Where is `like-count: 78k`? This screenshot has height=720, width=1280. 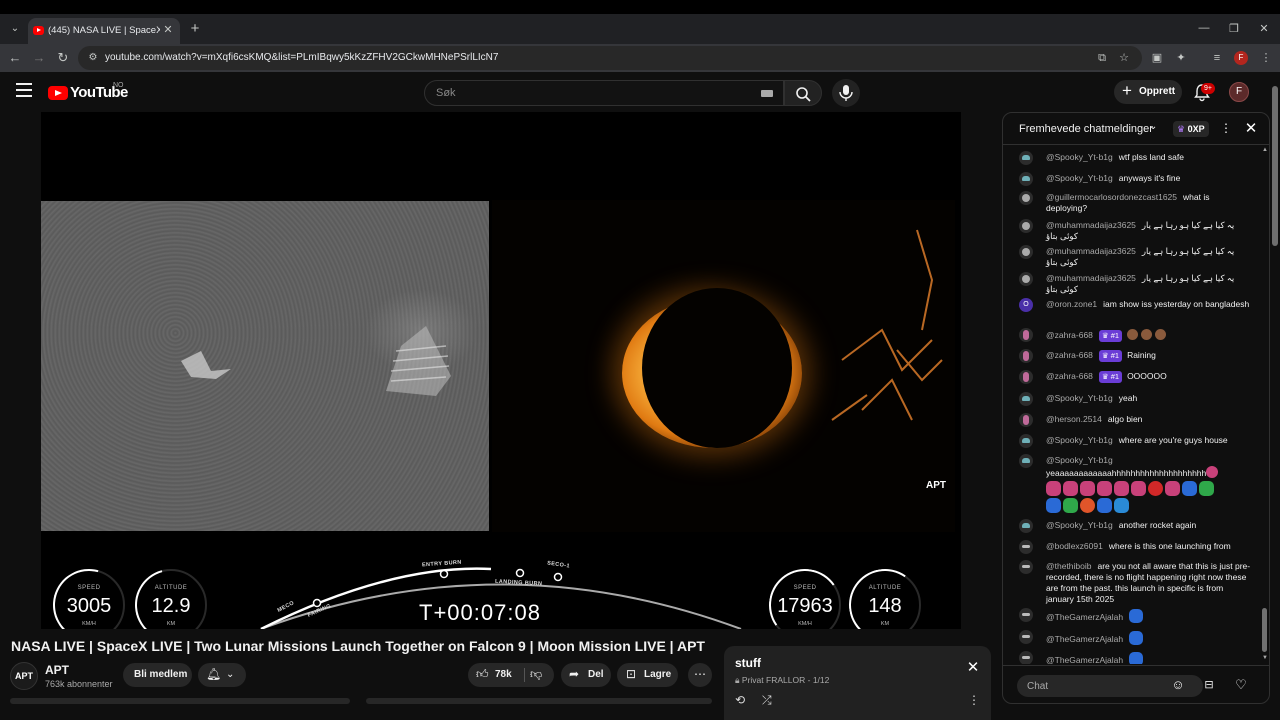
like-count: 78k is located at coordinates (503, 674).